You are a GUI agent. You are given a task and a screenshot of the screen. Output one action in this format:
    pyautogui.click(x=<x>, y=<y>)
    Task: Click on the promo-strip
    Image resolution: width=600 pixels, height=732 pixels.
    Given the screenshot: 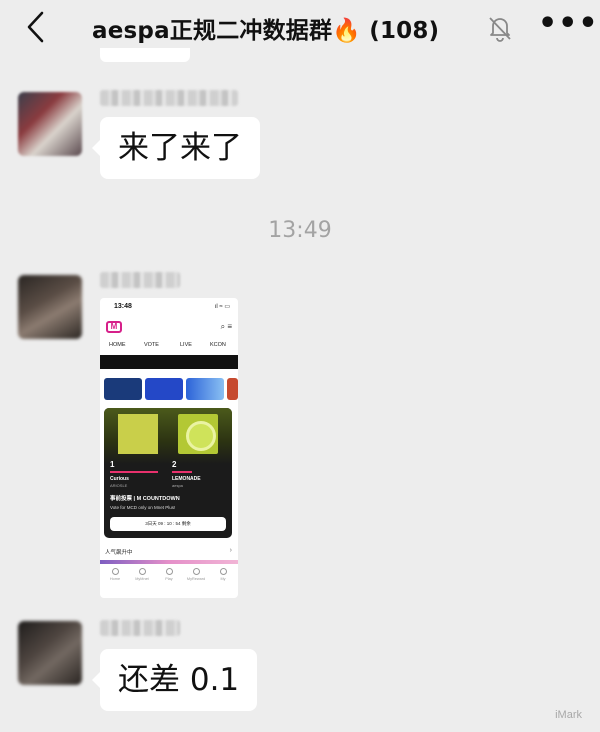 What is the action you would take?
    pyautogui.click(x=169, y=562)
    